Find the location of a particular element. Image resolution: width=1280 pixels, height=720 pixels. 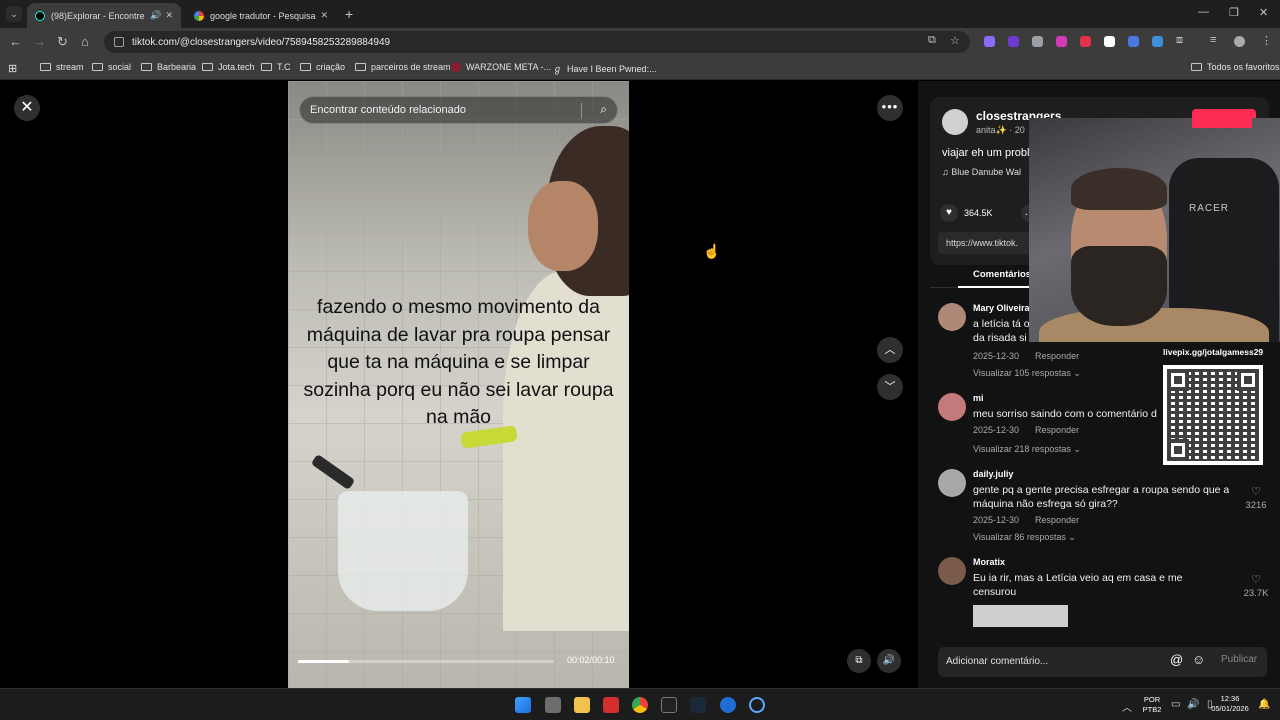

tab-tiktok: (98)Explorar - Encontre seu 🔊 ✕ is located at coordinates (104, 15).